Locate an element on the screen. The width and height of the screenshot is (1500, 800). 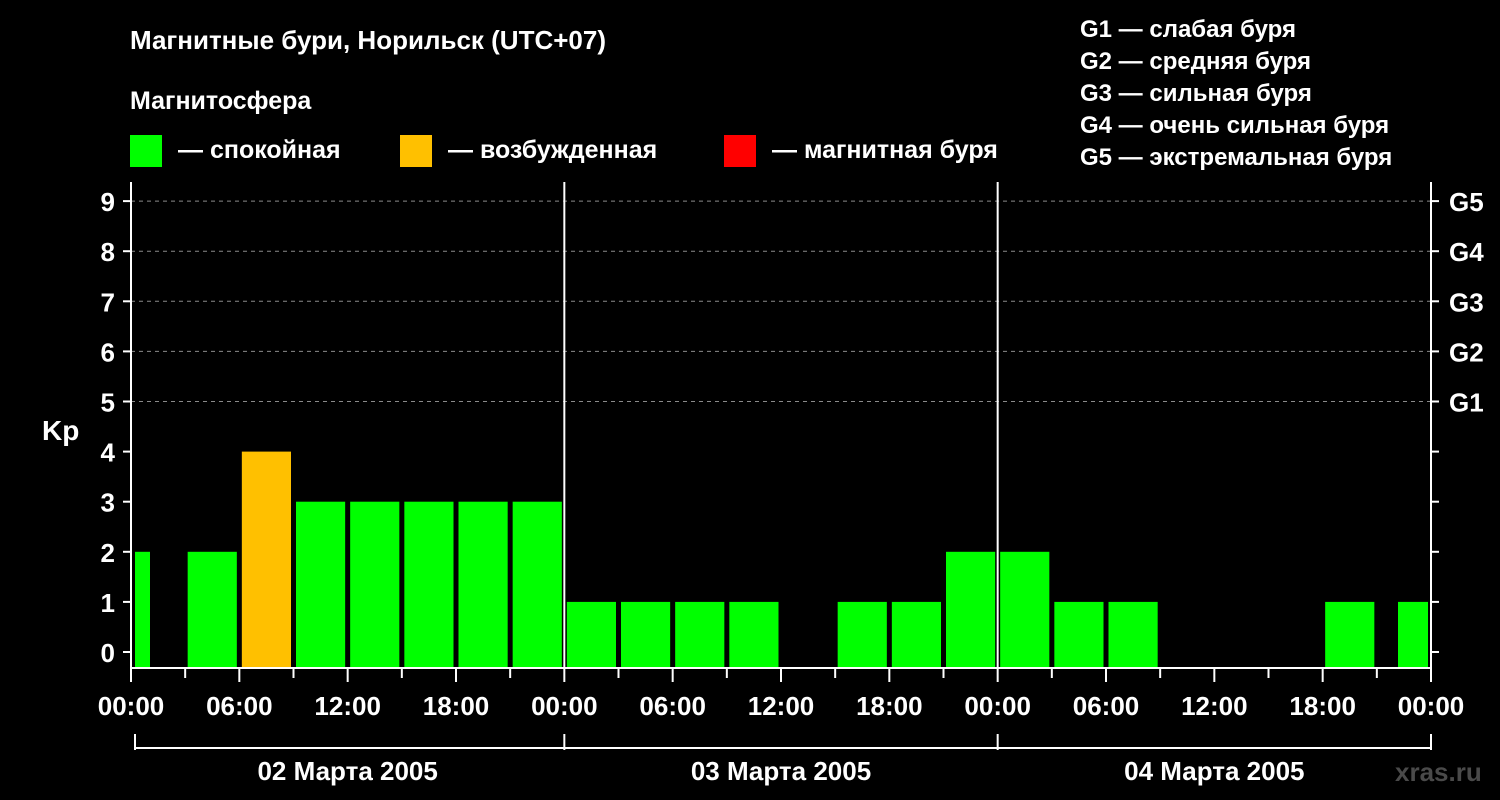
x-tick-label-12: 00:00 is located at coordinates (1431, 706).